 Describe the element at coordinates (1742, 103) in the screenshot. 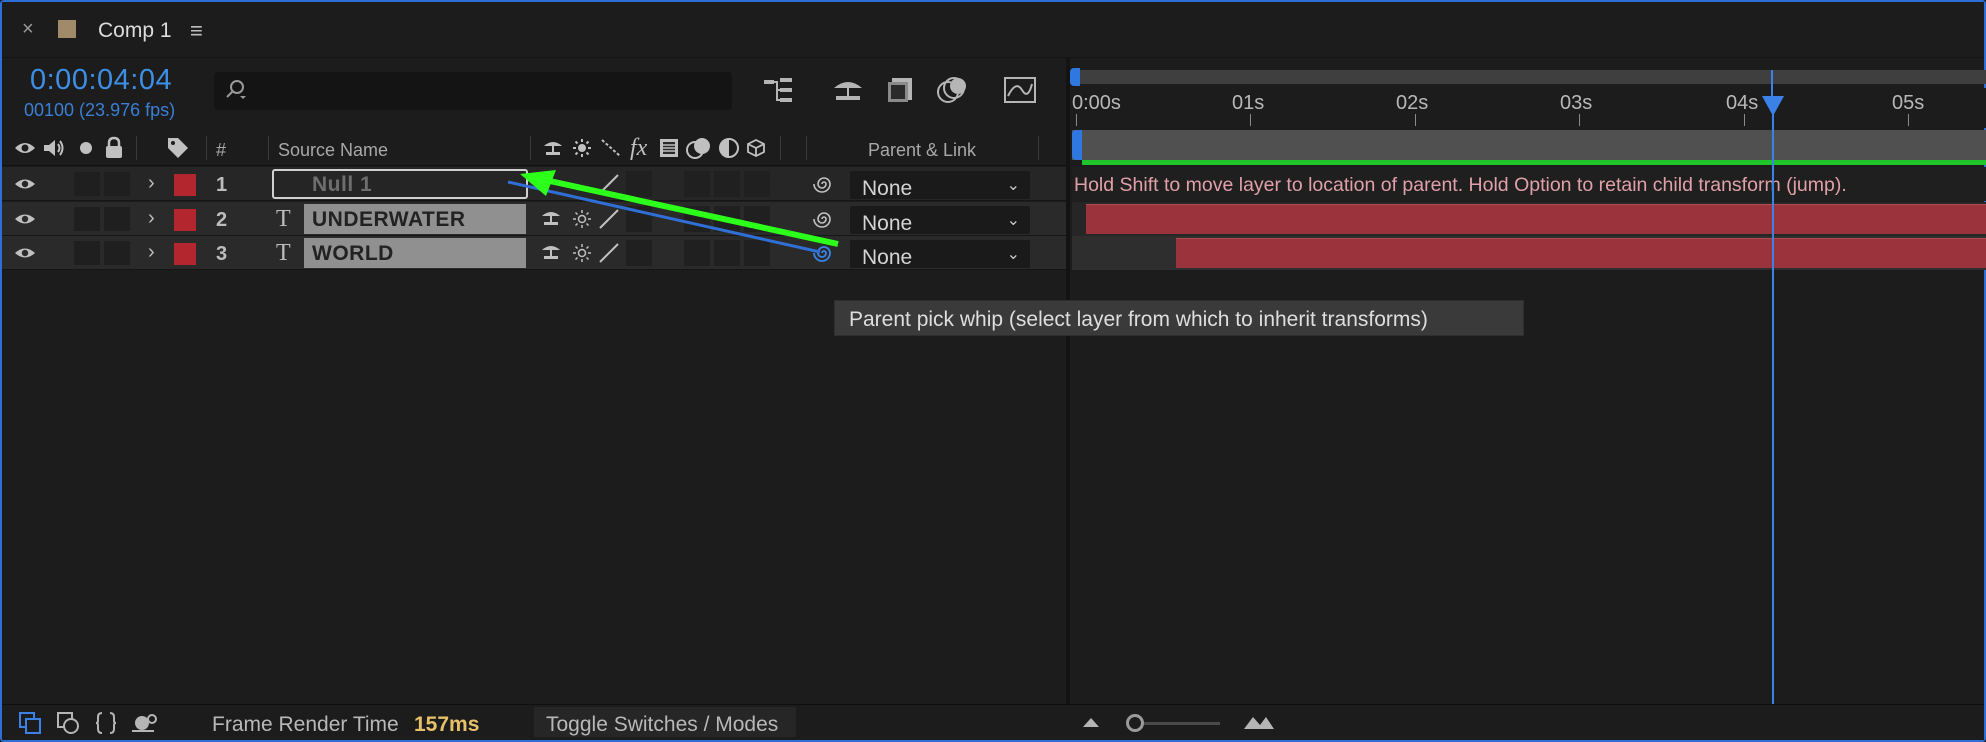

I see `ruler-label: 04s` at that location.